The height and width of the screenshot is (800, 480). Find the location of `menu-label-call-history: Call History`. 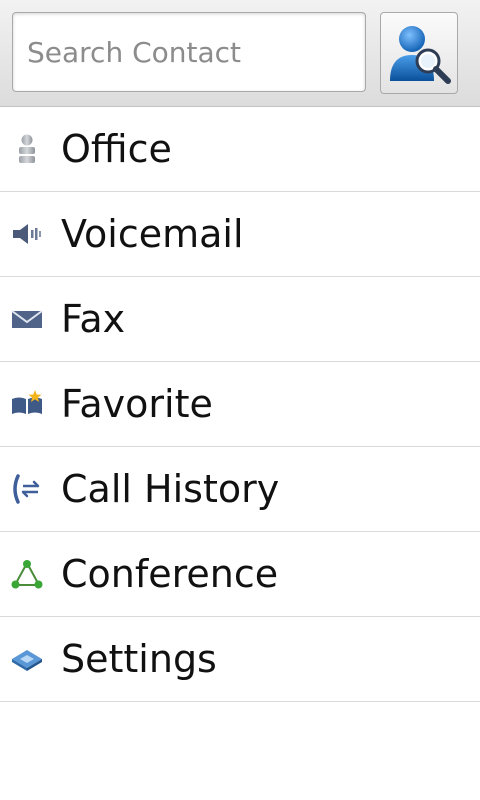

menu-label-call-history: Call History is located at coordinates (170, 489).